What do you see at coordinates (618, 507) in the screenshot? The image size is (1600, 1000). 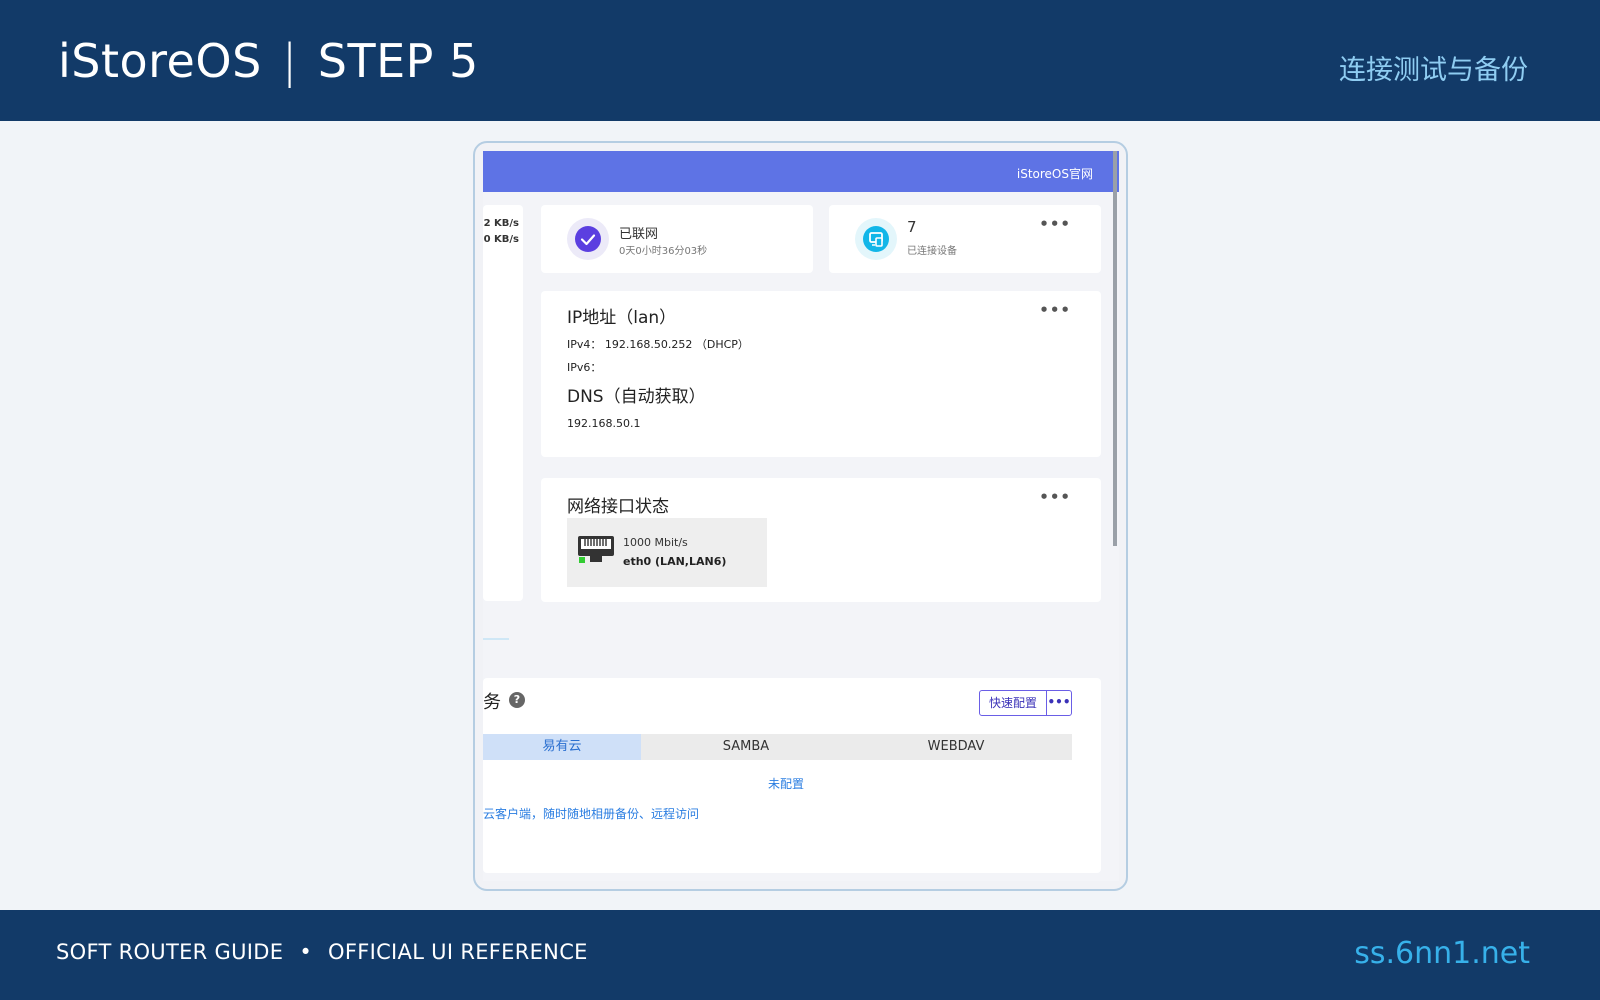 I see `interface-title: 网络接口状态` at bounding box center [618, 507].